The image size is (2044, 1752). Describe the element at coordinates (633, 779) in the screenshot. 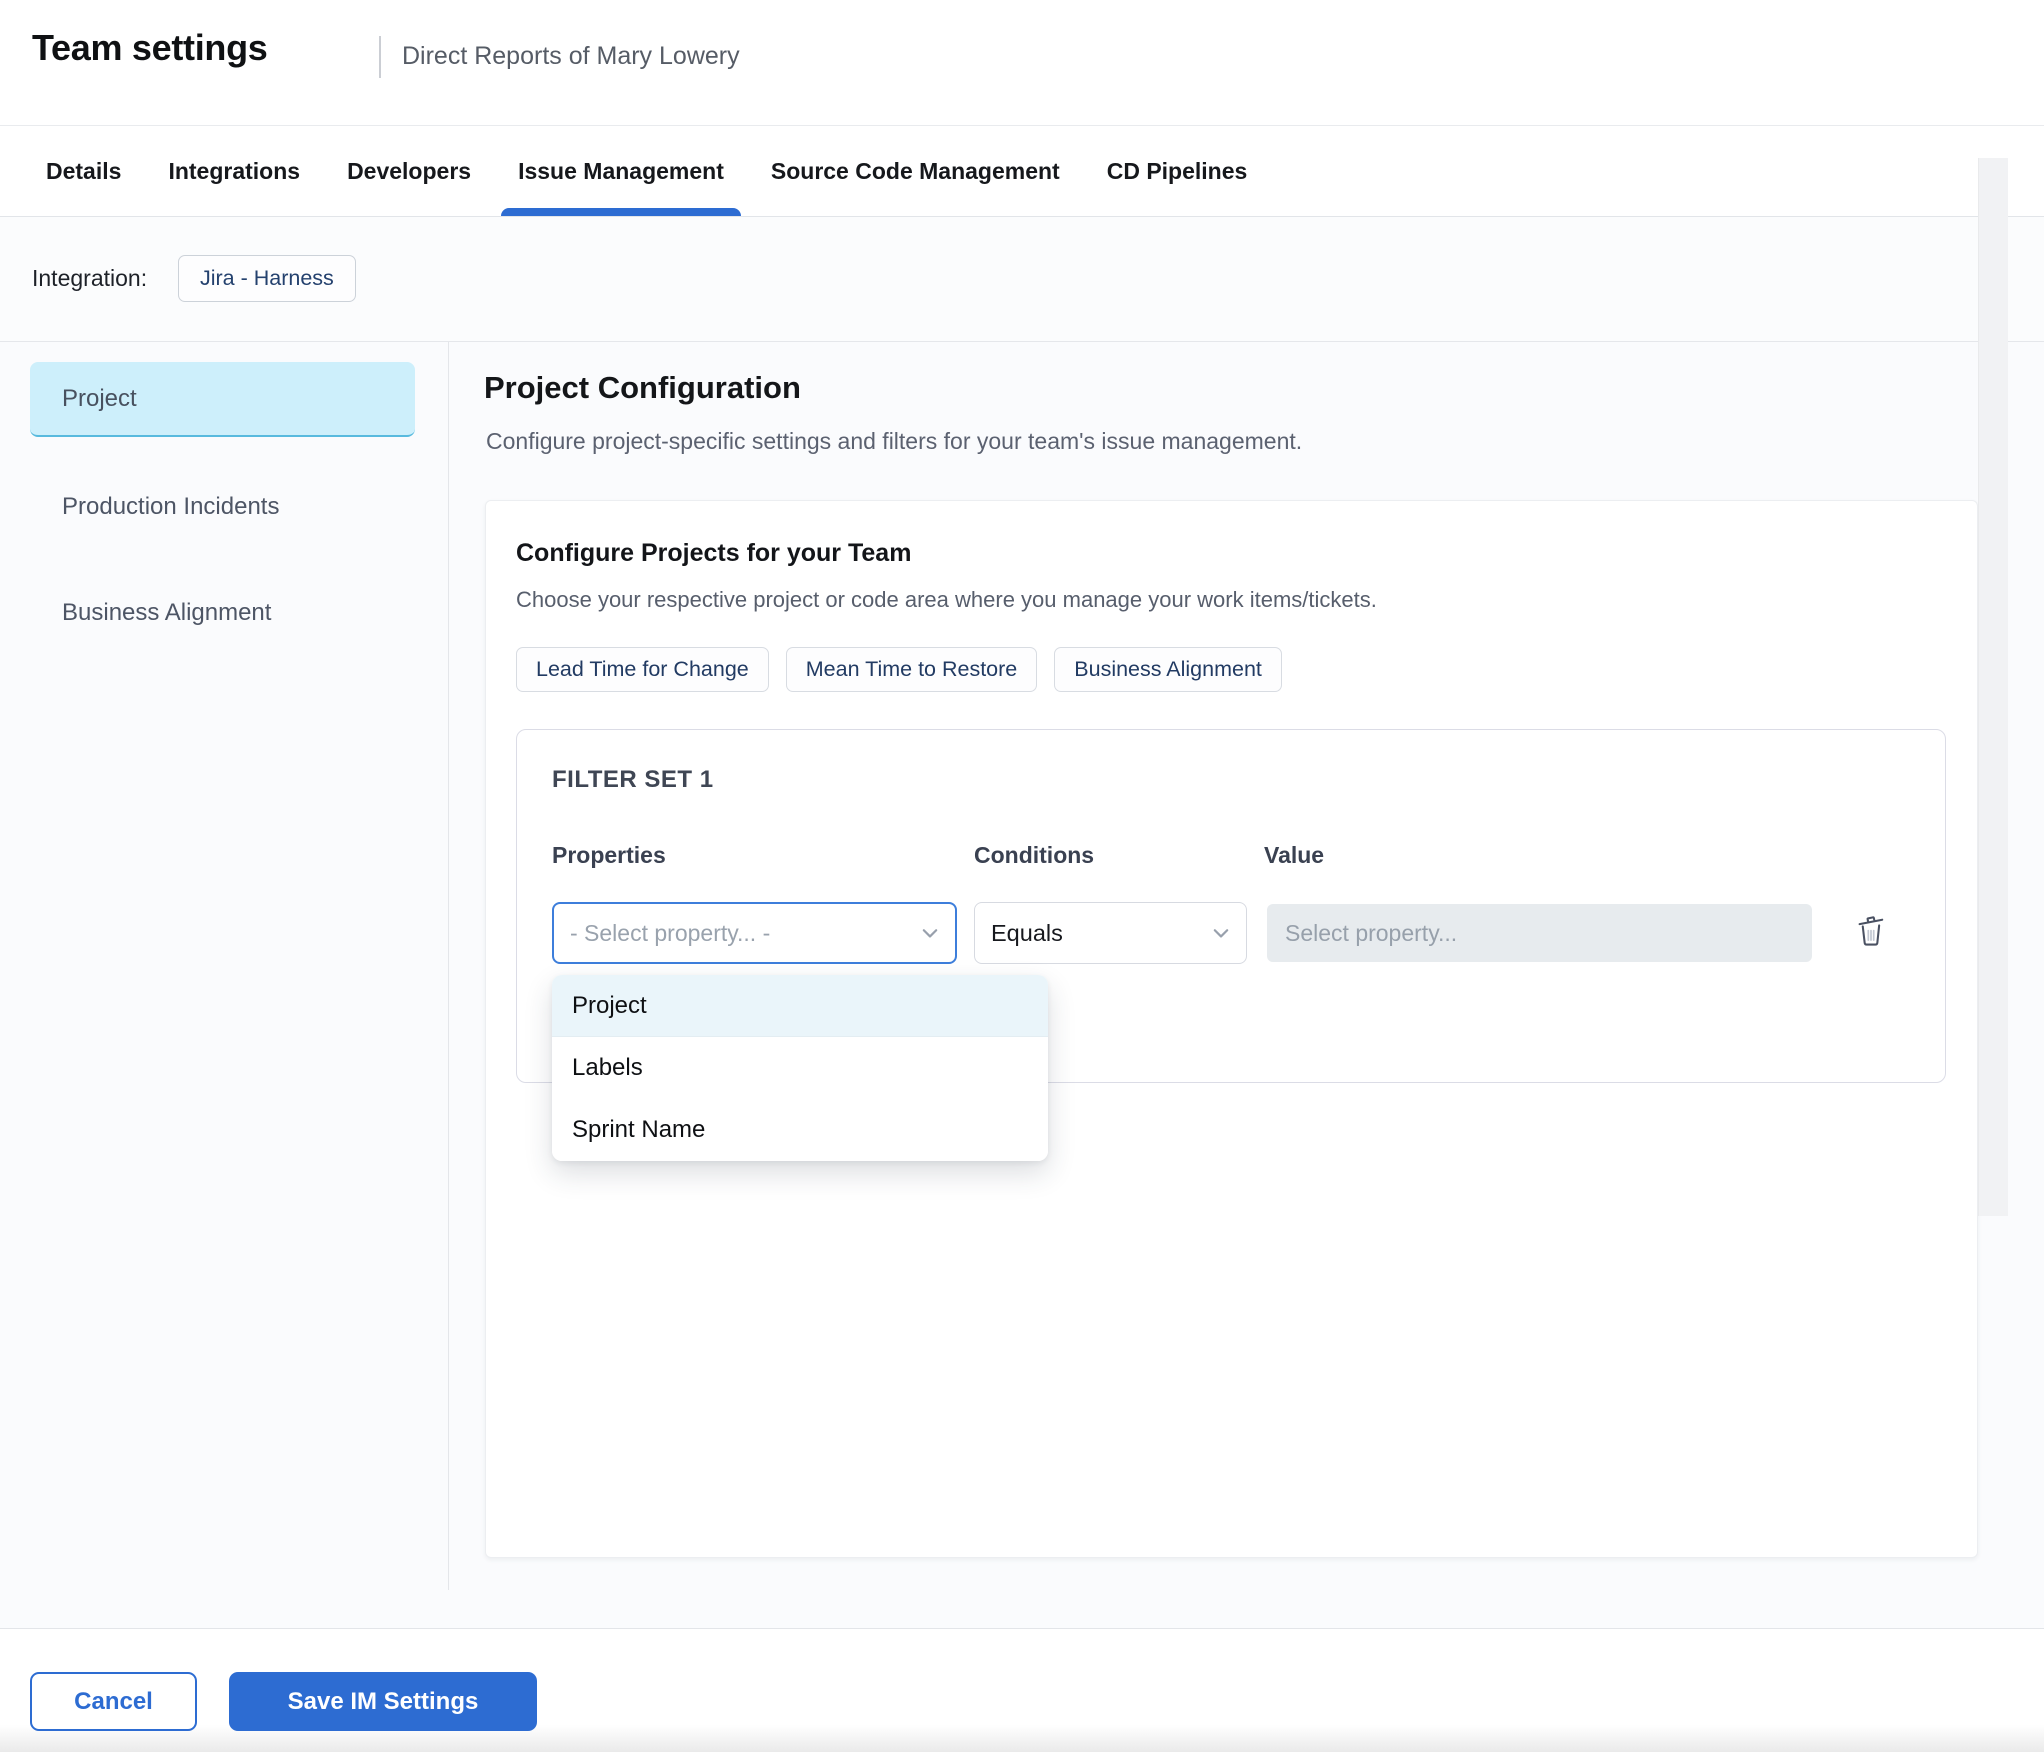

I see `filter-set-title: FILTER SET 1` at that location.